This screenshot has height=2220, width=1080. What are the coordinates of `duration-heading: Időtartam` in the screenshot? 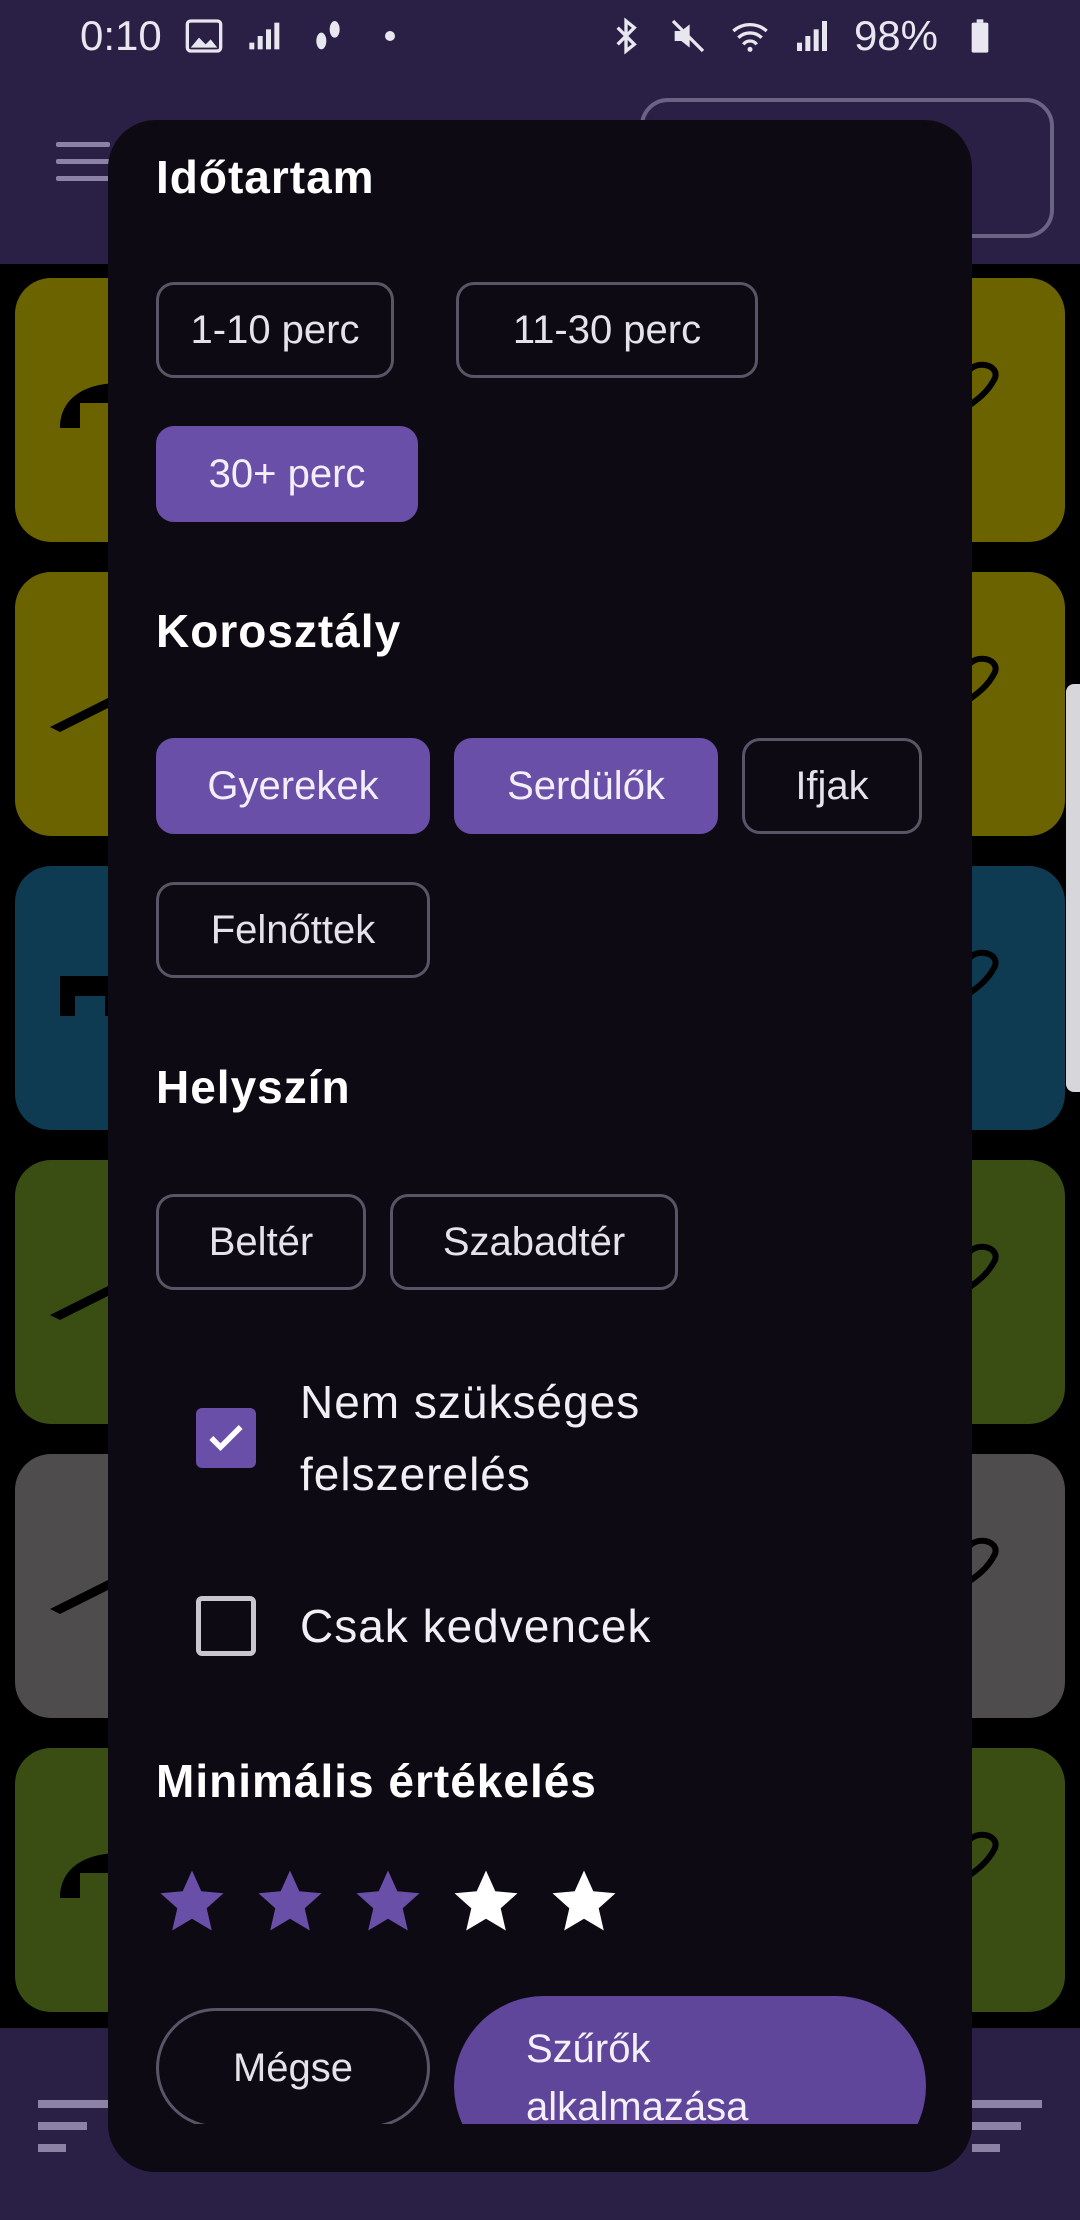 It's located at (265, 177).